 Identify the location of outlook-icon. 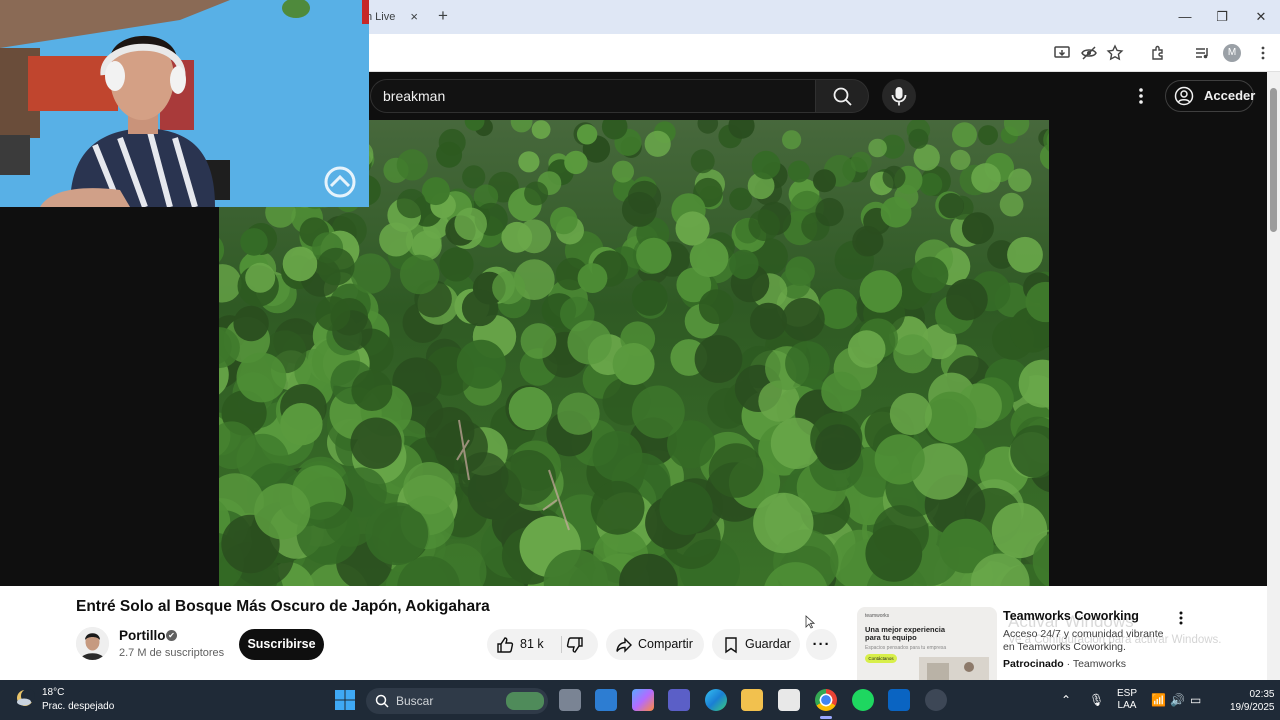
(899, 700).